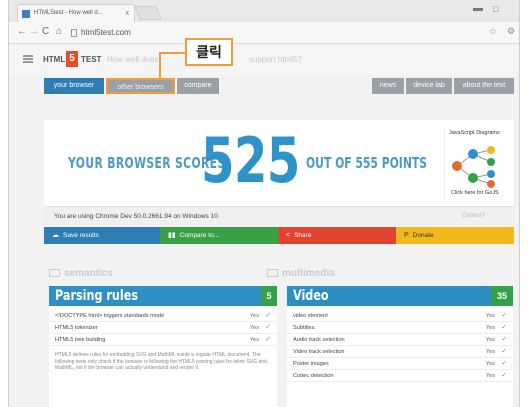  Describe the element at coordinates (455, 235) in the screenshot. I see `donate-button: P Donate` at that location.